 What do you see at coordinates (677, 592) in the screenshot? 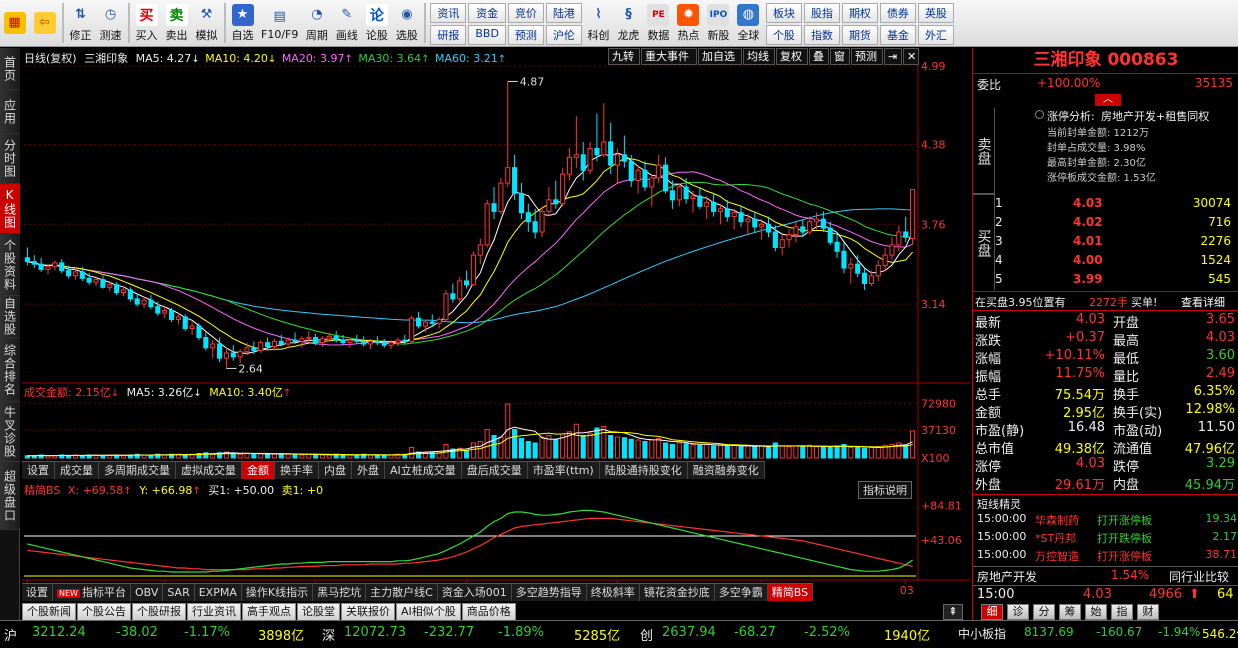
I see `indicator-subtab-11: 镜花资金抄底` at bounding box center [677, 592].